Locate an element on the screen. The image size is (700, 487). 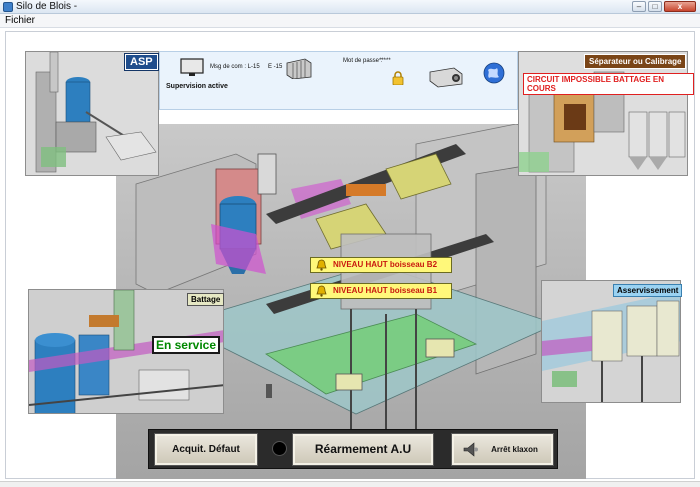
maximize-button: □ is located at coordinates (655, 6).